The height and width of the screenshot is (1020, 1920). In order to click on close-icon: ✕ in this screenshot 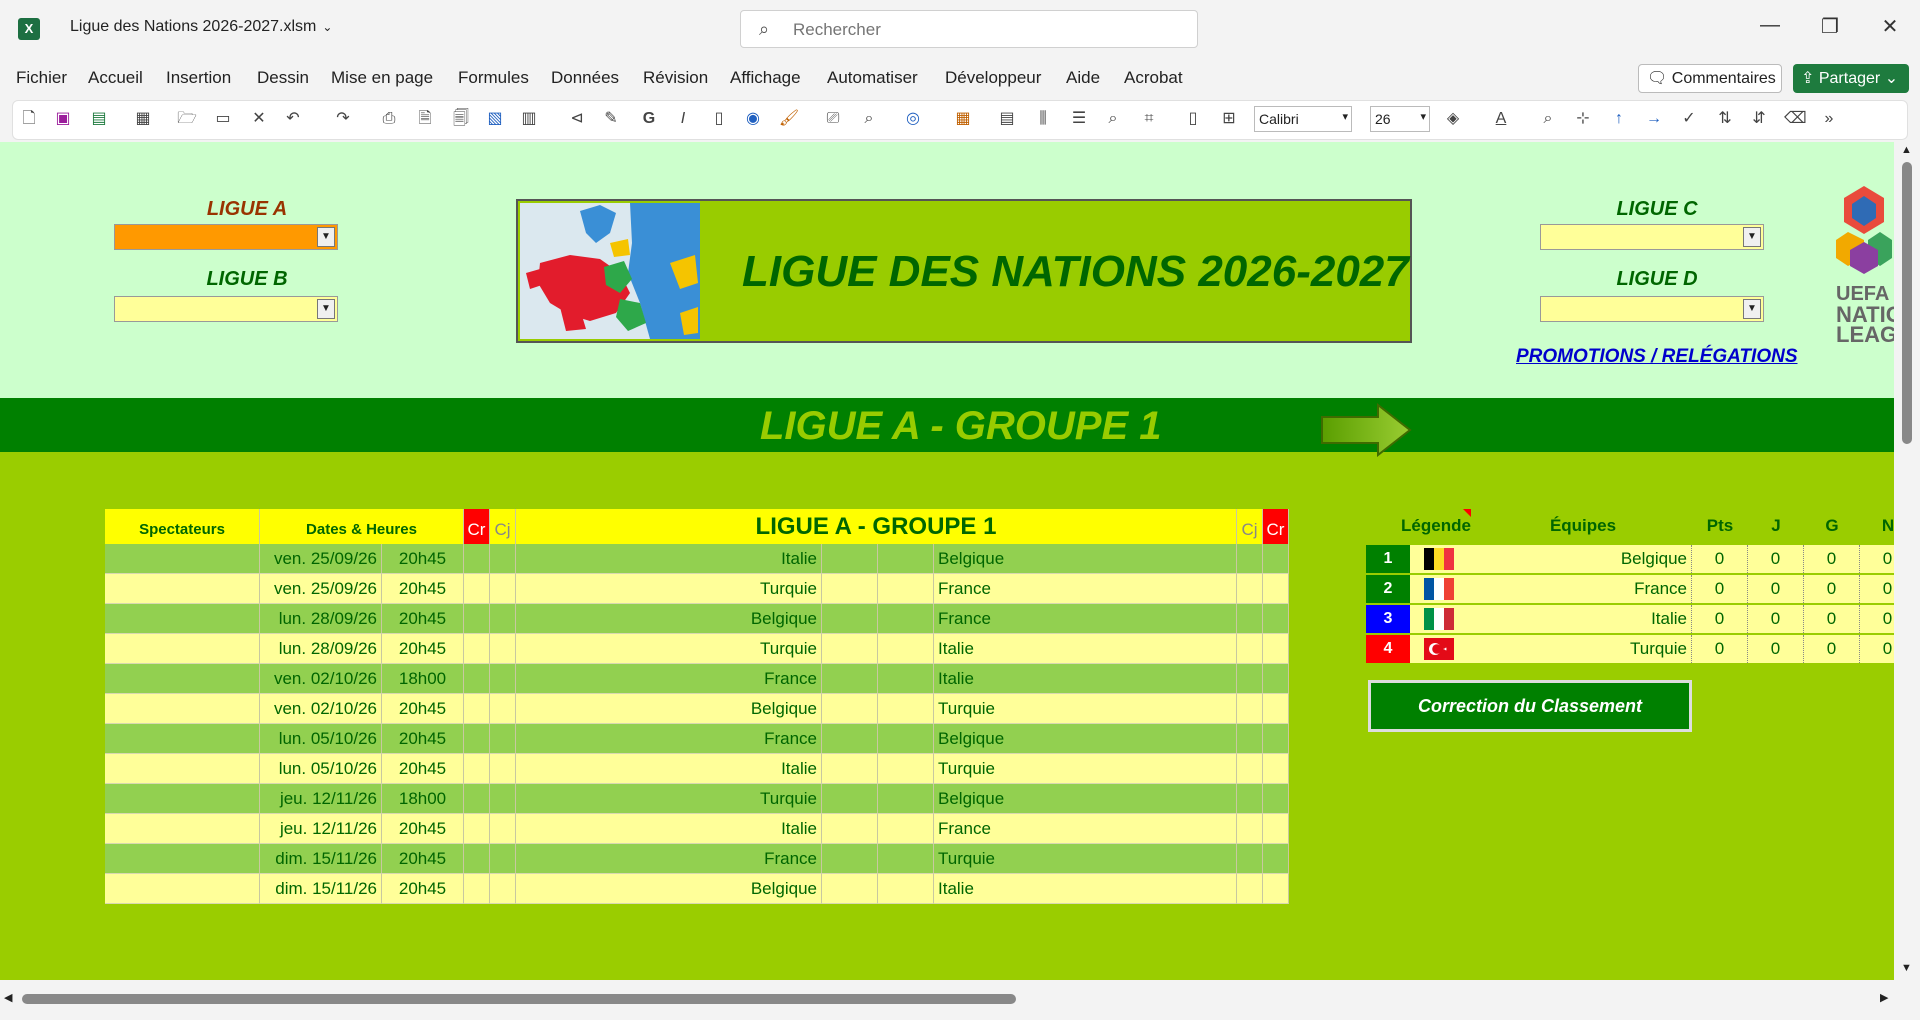, I will do `click(1890, 26)`.